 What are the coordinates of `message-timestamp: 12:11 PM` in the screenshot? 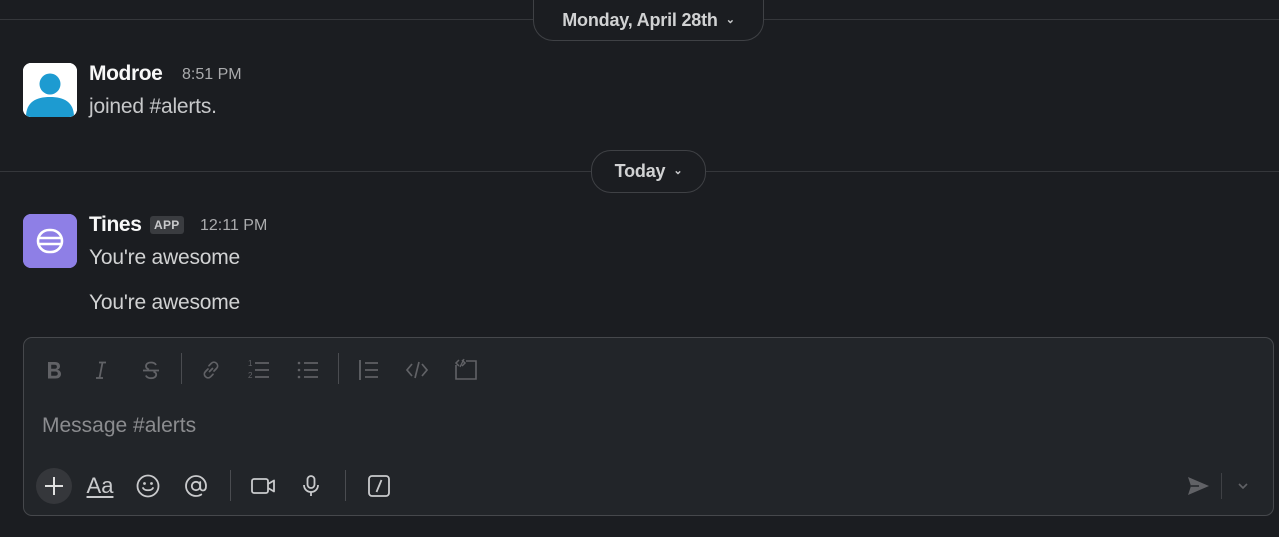 It's located at (233, 226).